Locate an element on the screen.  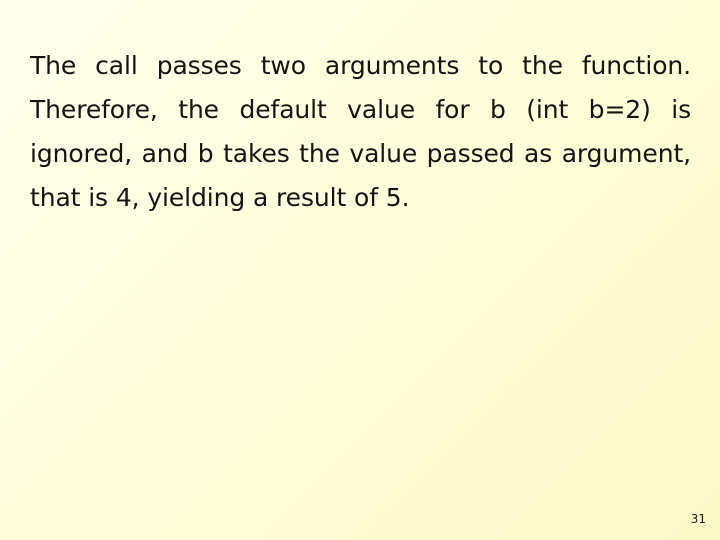
page-number: 31 is located at coordinates (698, 519).